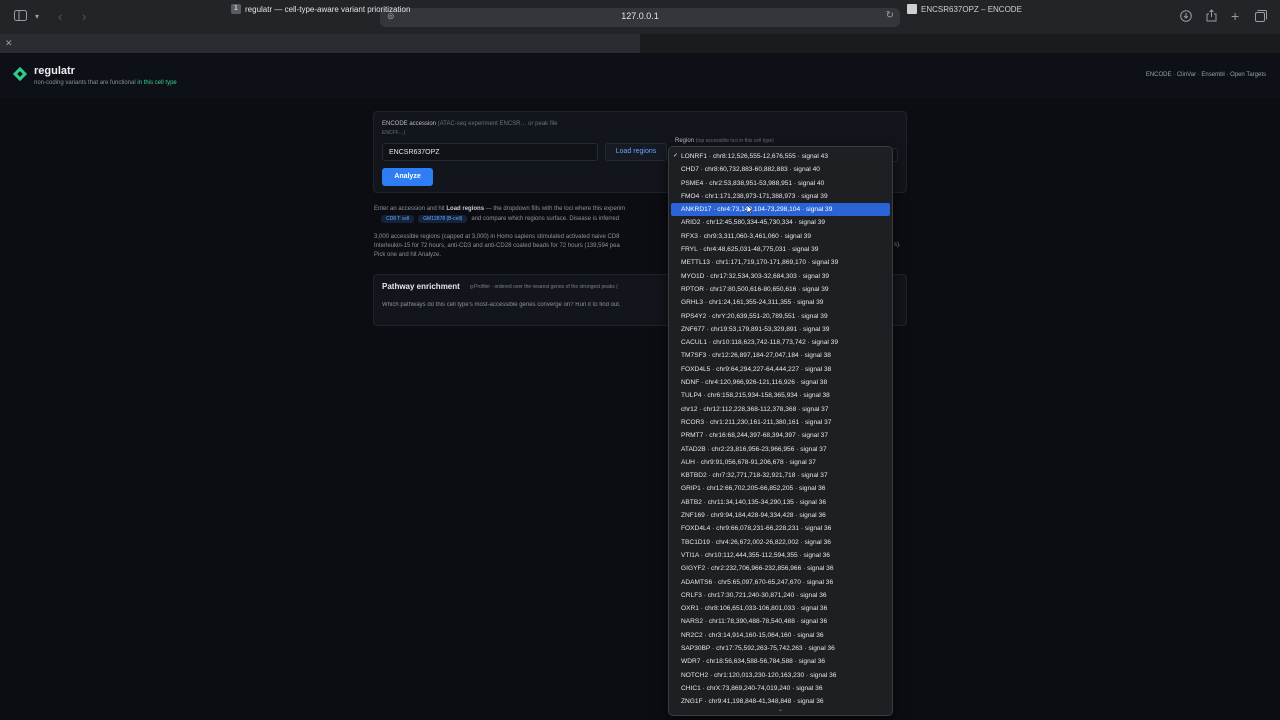 This screenshot has height=720, width=1280. I want to click on tab-number-badge: 1, so click(236, 9).